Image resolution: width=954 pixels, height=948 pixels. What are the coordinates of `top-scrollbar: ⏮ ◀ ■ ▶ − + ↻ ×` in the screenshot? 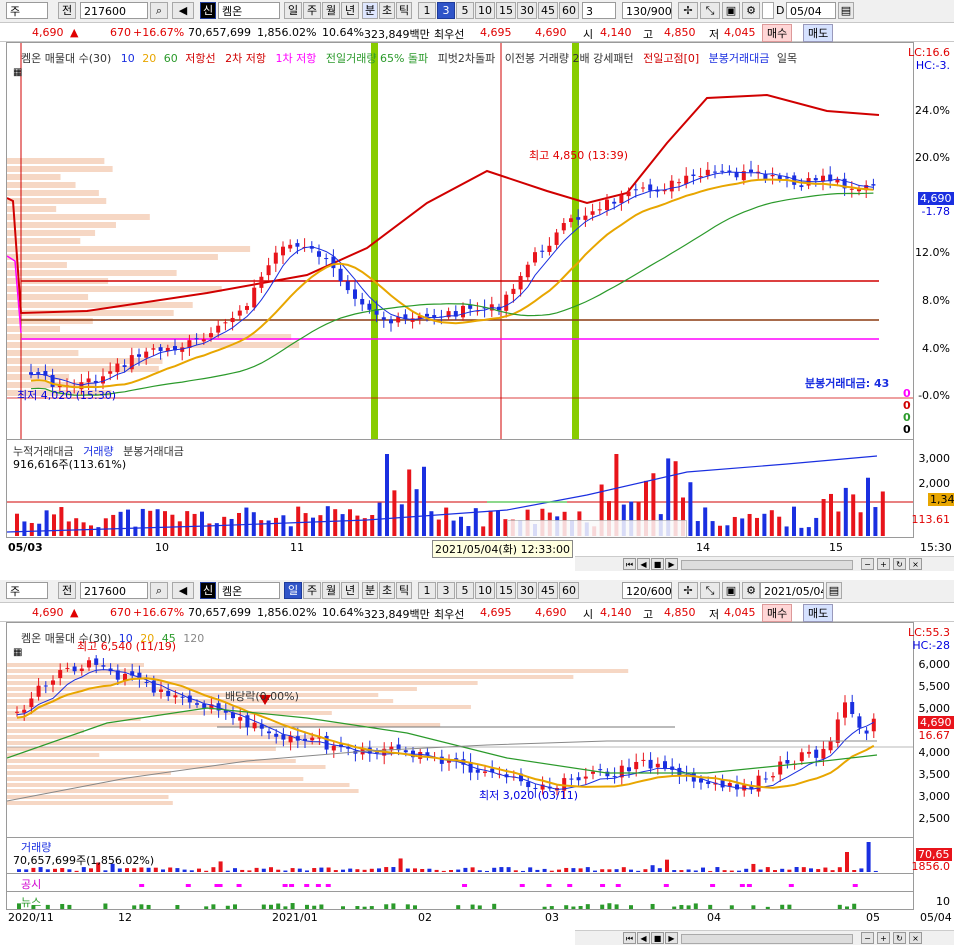 It's located at (764, 563).